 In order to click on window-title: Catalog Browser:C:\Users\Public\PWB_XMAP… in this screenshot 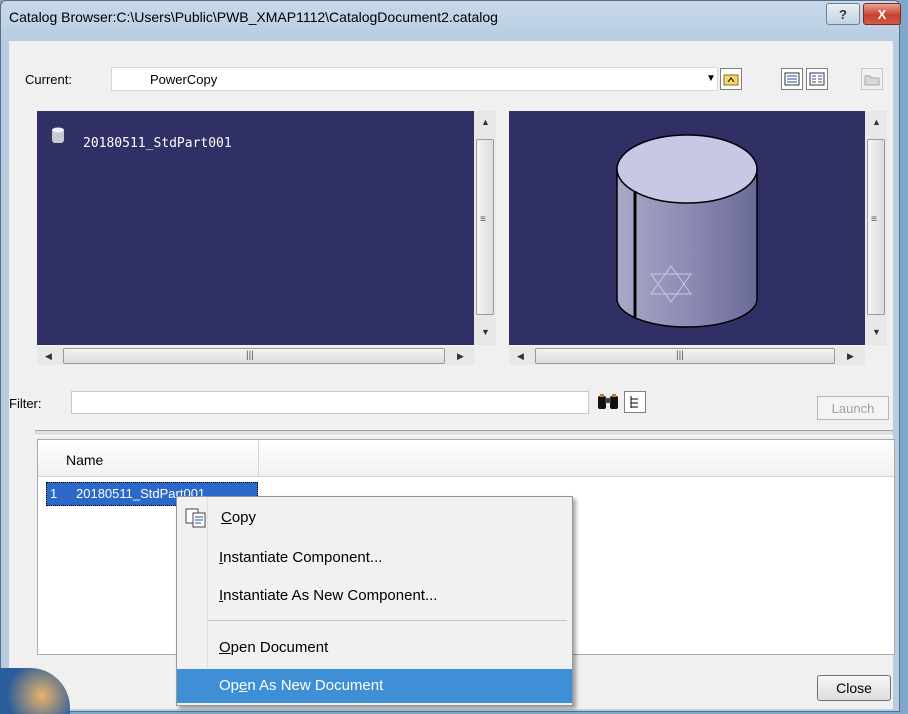, I will do `click(253, 17)`.